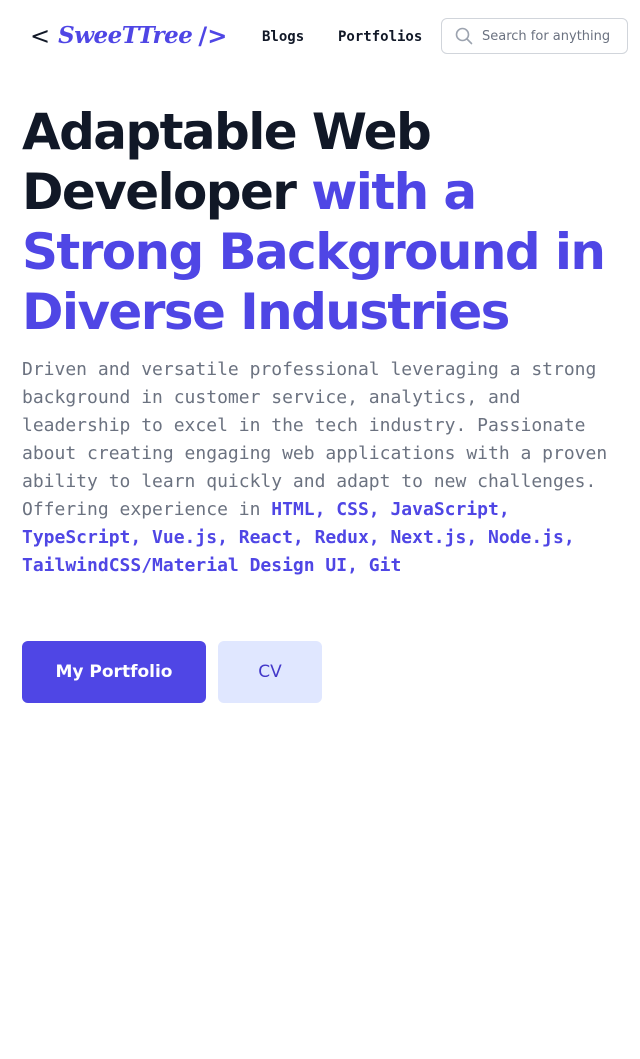 The width and height of the screenshot is (640, 1059). What do you see at coordinates (320, 37) in the screenshot?
I see `site-header: < SweeTTree /> Blogs Portfolios` at bounding box center [320, 37].